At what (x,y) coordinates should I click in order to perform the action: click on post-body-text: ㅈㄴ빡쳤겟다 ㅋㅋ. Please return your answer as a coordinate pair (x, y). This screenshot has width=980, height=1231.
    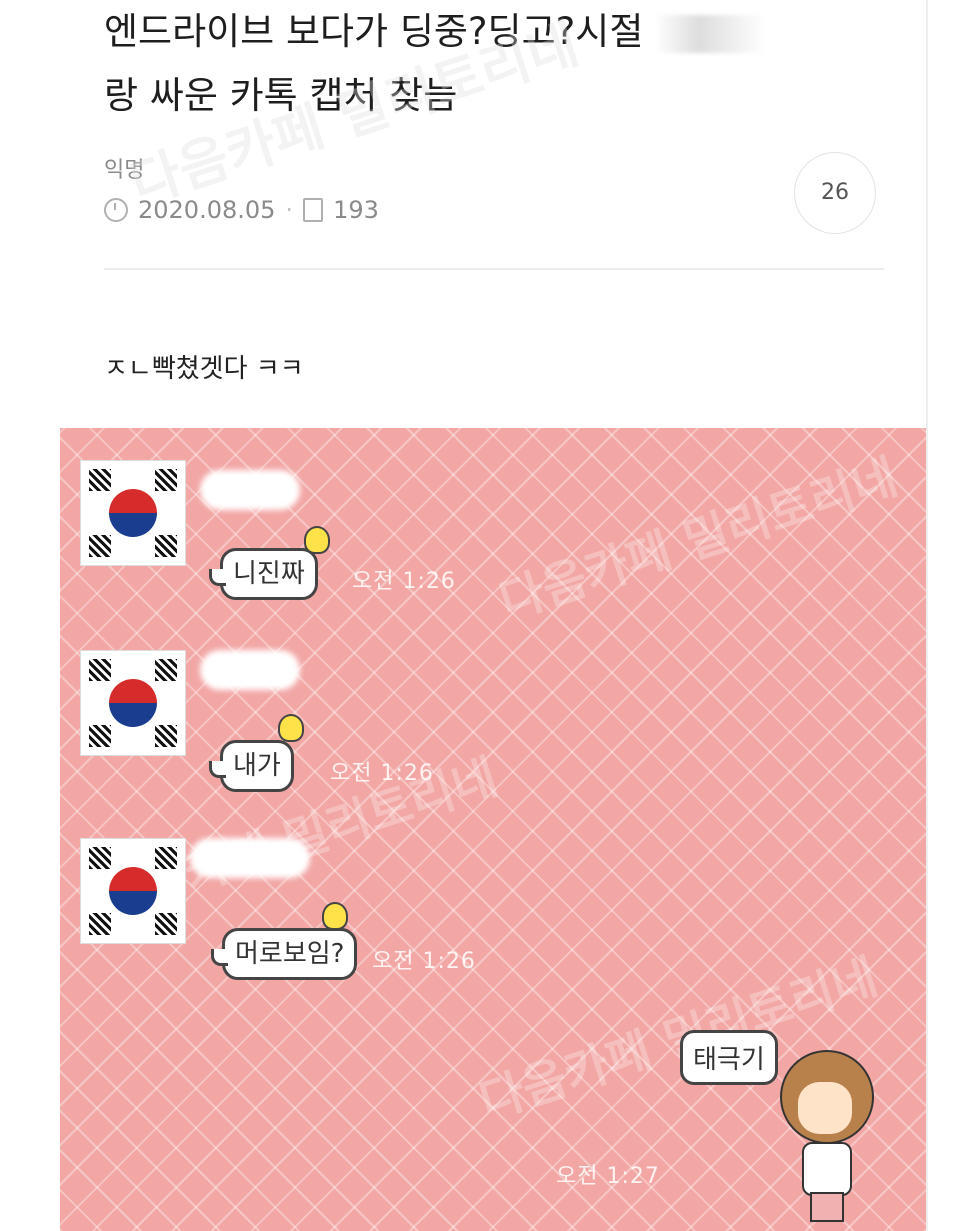
    Looking at the image, I should click on (204, 369).